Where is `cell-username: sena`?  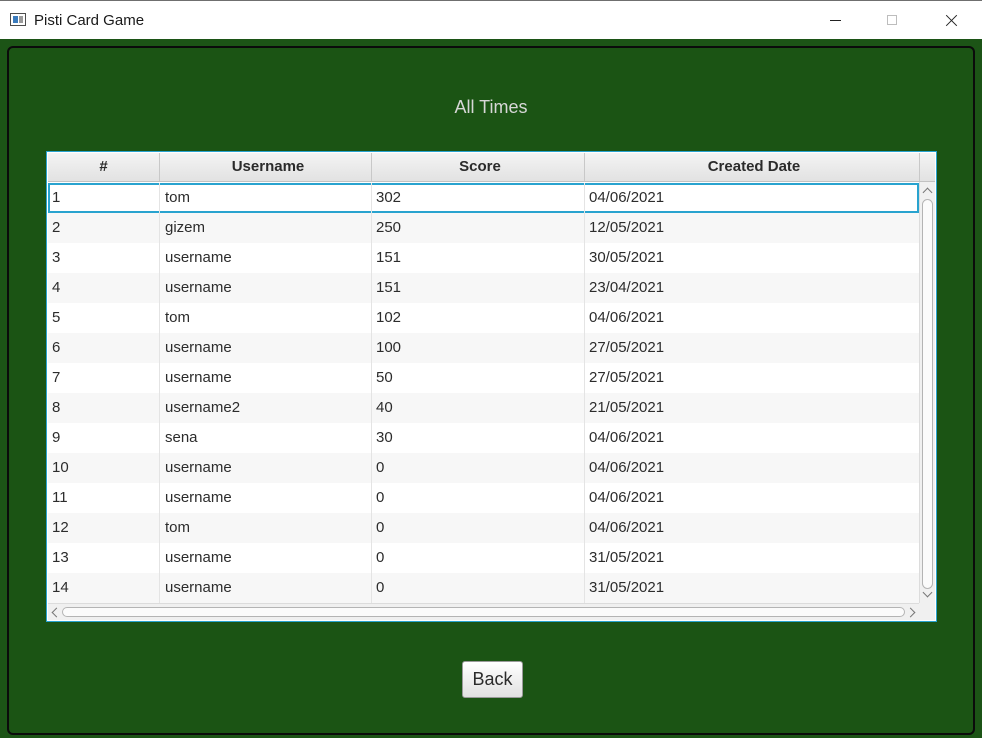 cell-username: sena is located at coordinates (266, 438).